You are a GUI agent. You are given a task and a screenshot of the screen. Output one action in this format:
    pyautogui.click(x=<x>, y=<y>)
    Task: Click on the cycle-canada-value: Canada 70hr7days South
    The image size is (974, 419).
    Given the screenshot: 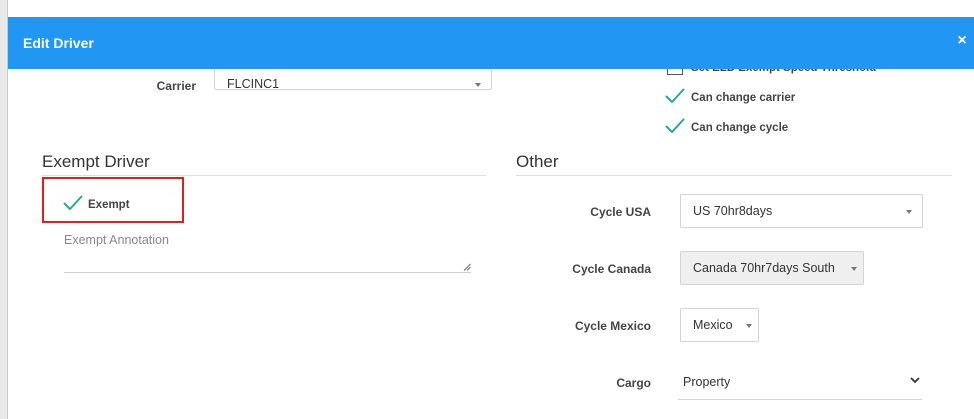 What is the action you would take?
    pyautogui.click(x=764, y=268)
    